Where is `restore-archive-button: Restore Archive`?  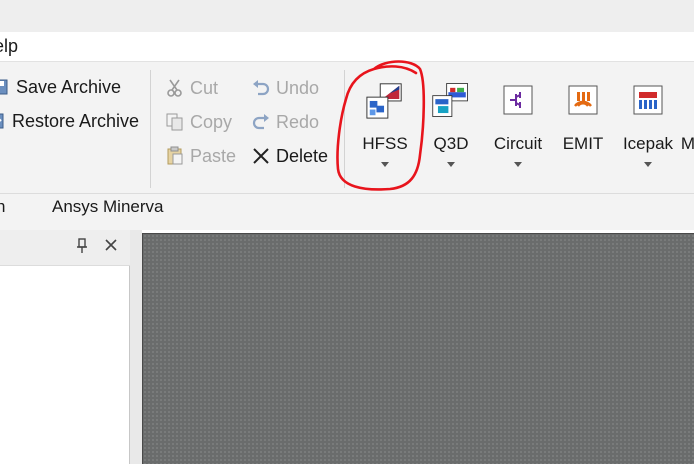
restore-archive-button: Restore Archive is located at coordinates (69, 121).